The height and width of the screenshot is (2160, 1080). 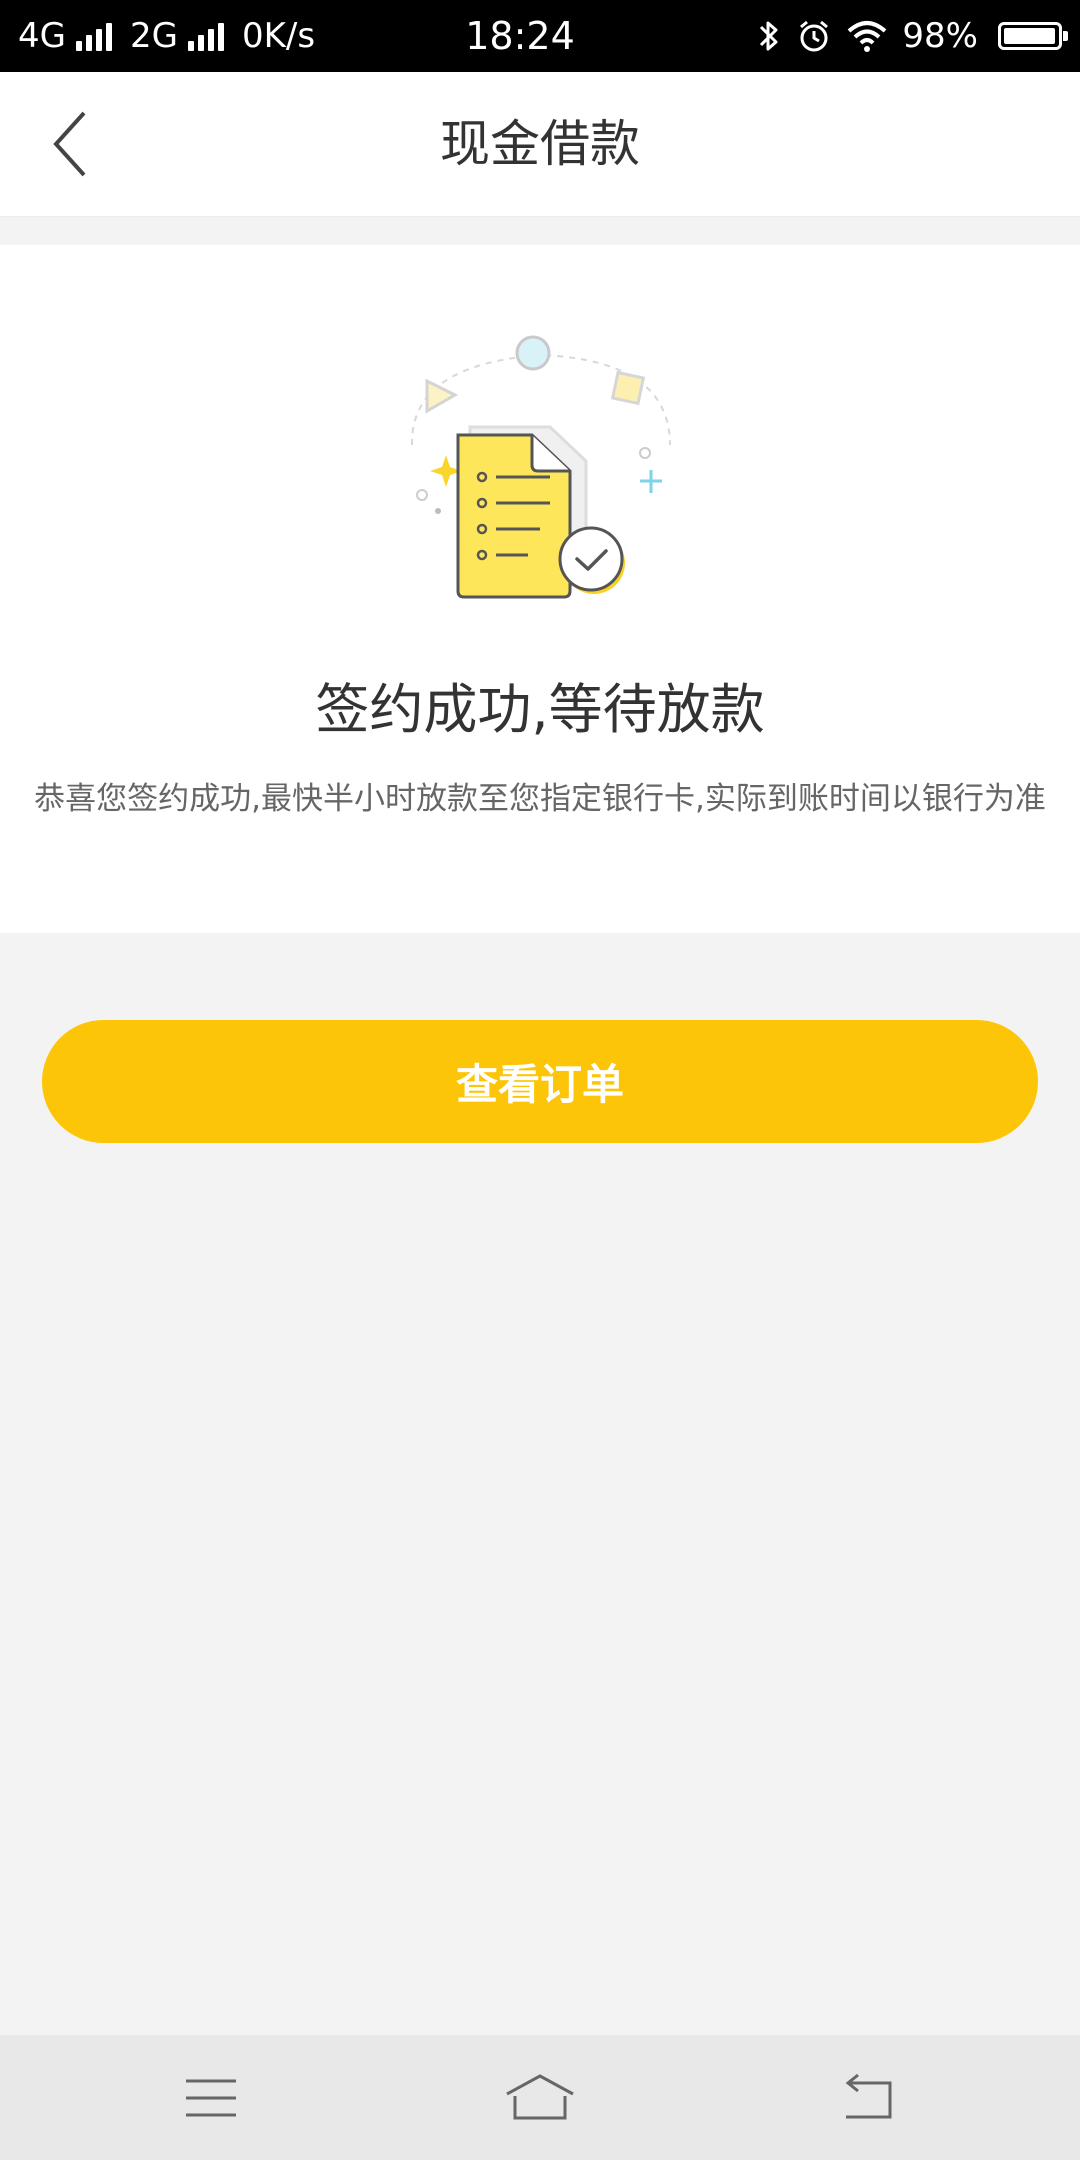 I want to click on wifi-icon, so click(x=867, y=36).